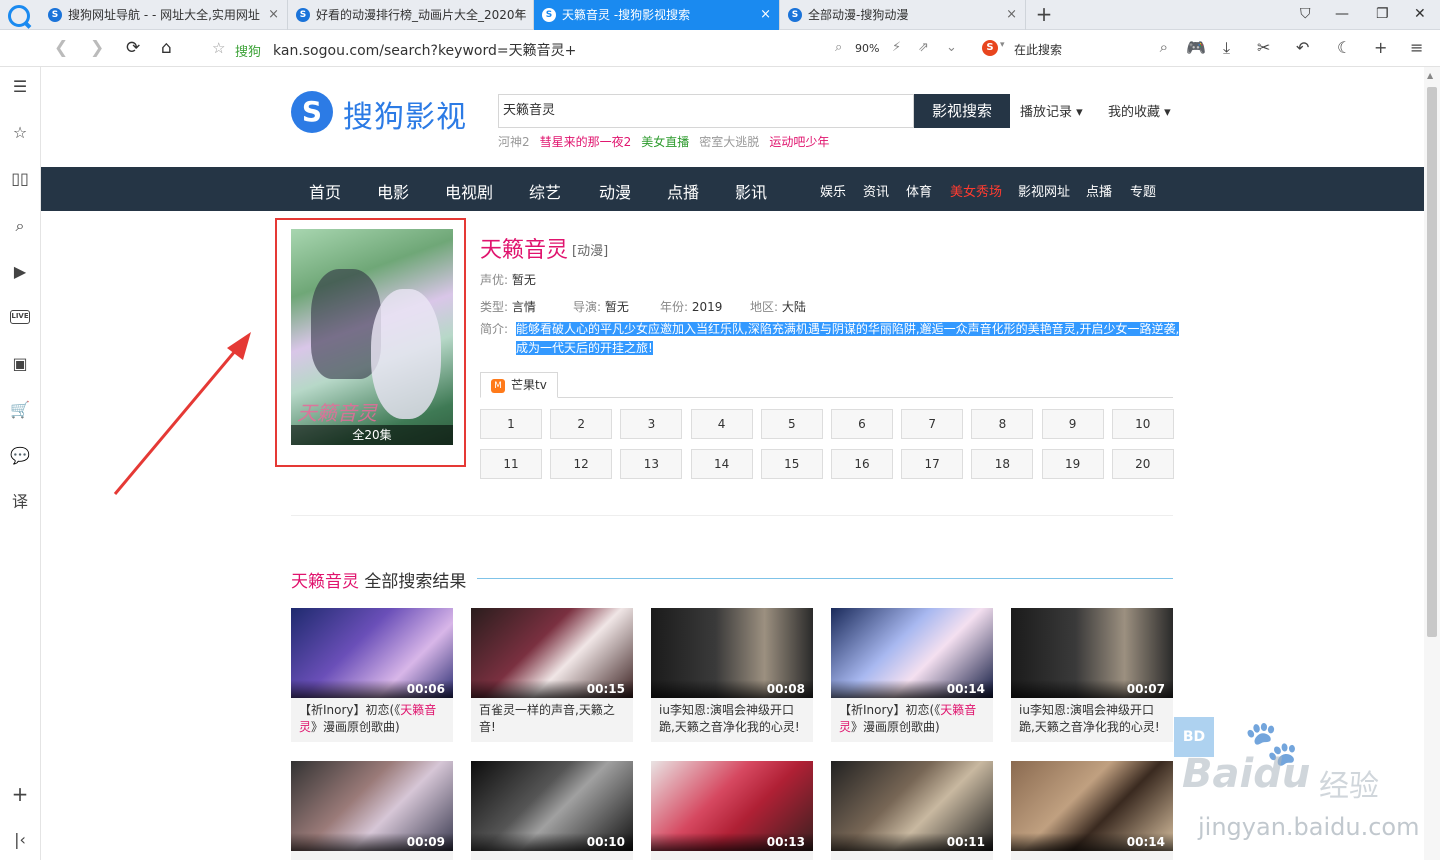 Image resolution: width=1440 pixels, height=860 pixels. I want to click on hot-keyword-link: 河神2, so click(514, 142).